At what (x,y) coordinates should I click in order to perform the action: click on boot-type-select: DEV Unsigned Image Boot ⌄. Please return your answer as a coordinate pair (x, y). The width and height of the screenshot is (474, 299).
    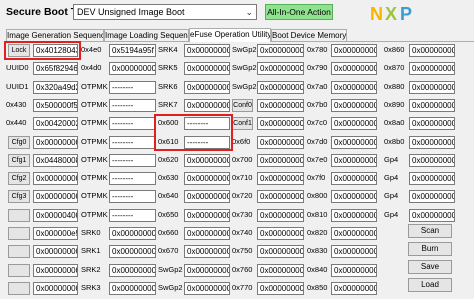
    Looking at the image, I should click on (165, 12).